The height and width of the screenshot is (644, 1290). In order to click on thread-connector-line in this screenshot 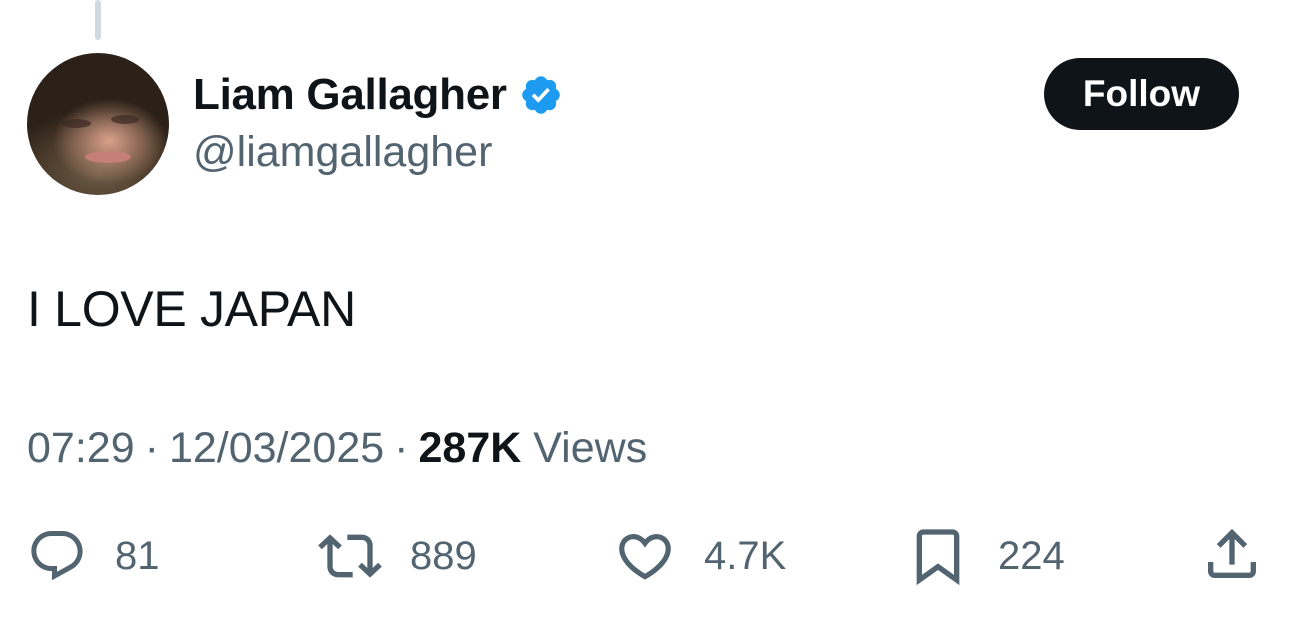, I will do `click(98, 20)`.